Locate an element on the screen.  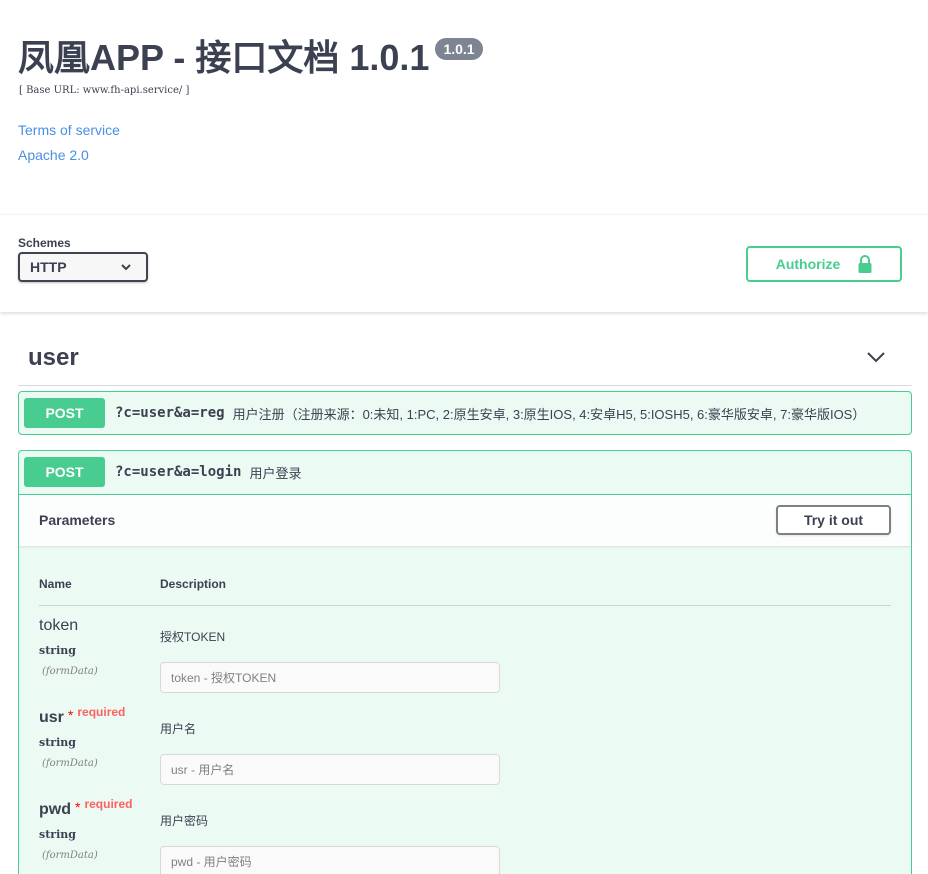
schemes-select: HTTP is located at coordinates (83, 267).